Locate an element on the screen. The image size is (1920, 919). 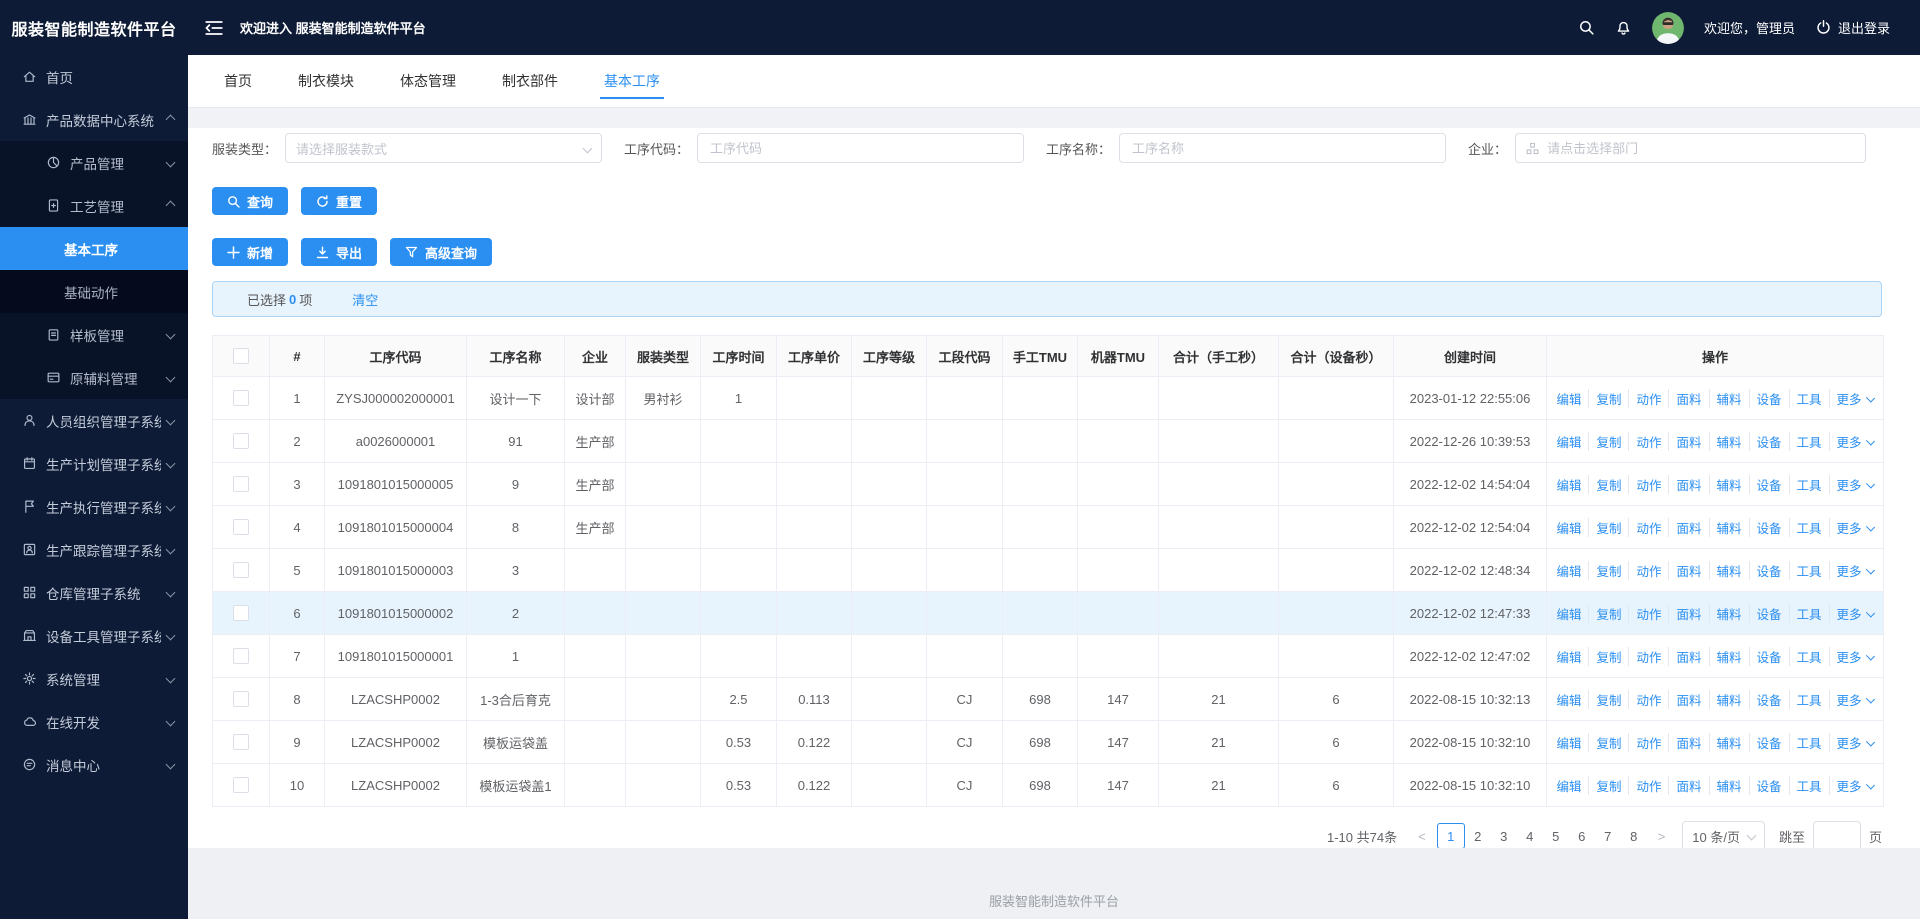
advanced-query-button: 高级查询 is located at coordinates (441, 252).